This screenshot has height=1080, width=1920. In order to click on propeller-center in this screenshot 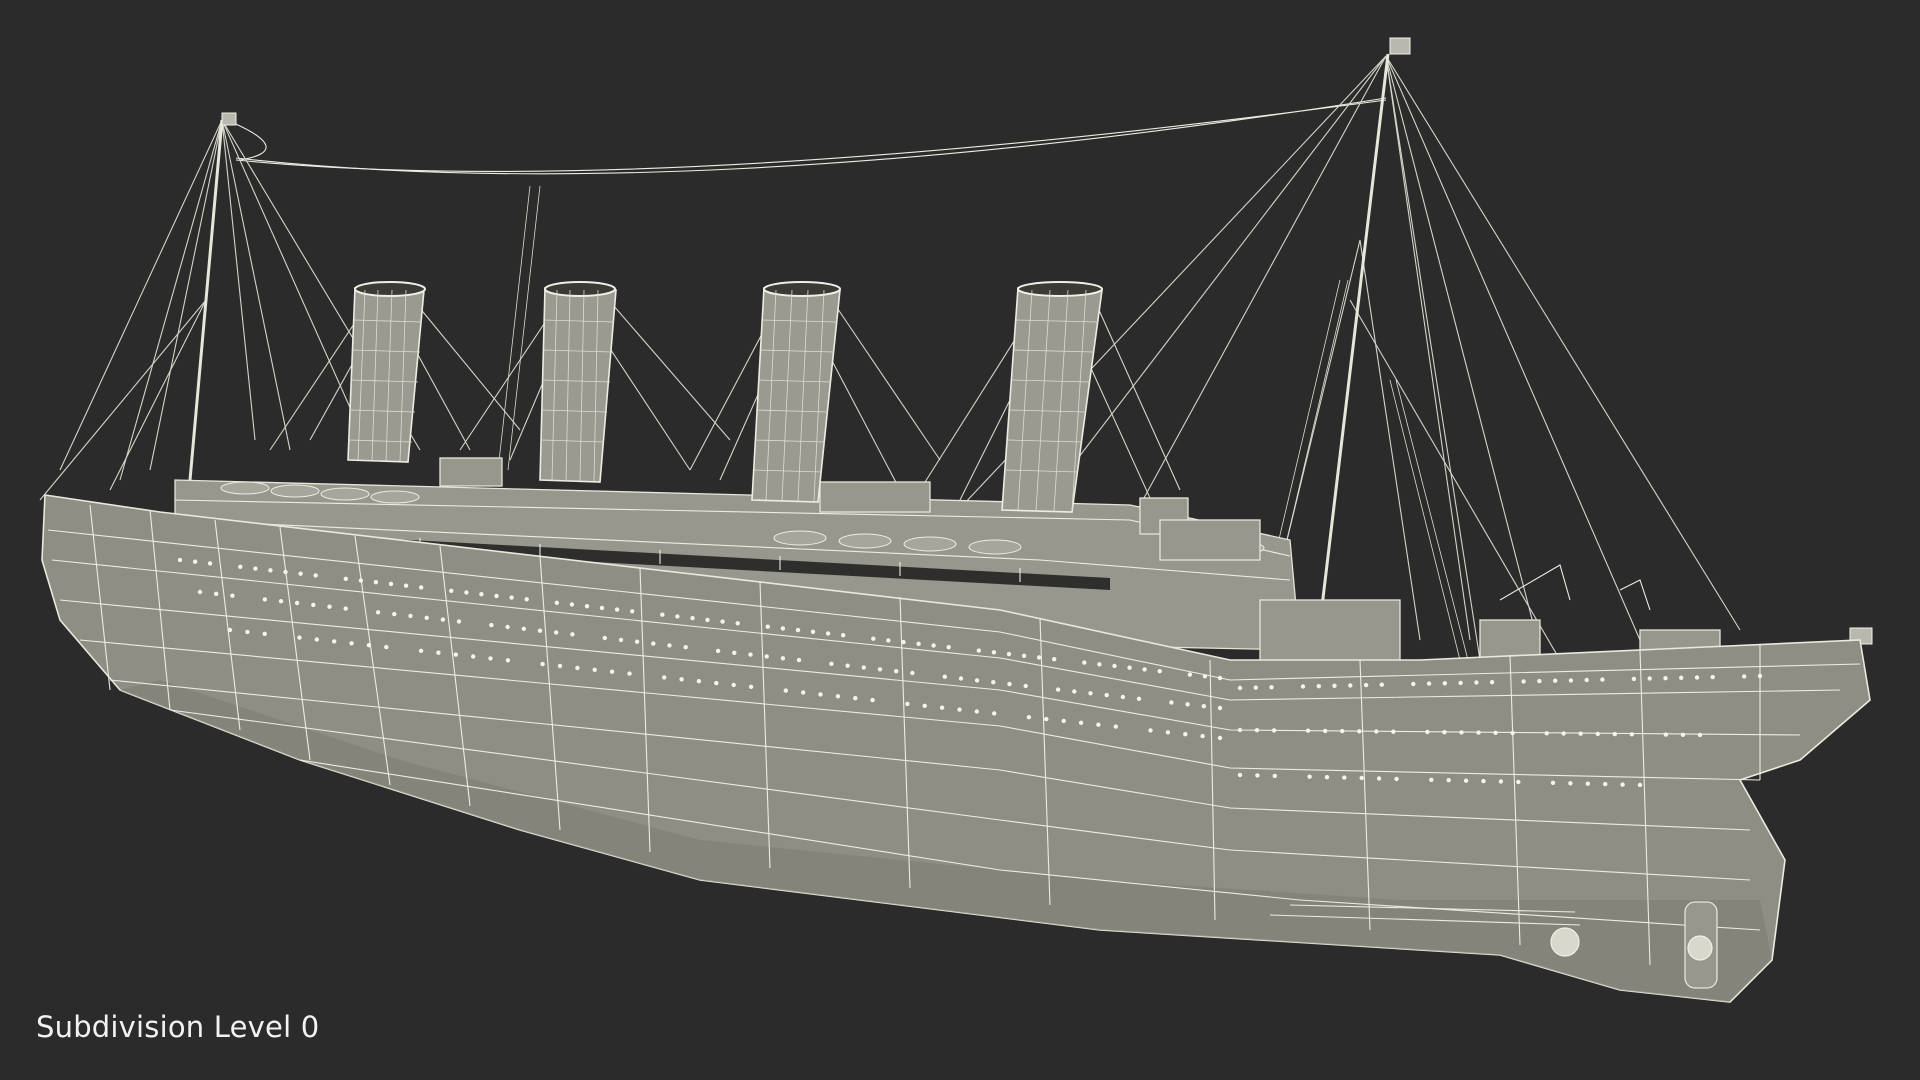, I will do `click(1700, 948)`.